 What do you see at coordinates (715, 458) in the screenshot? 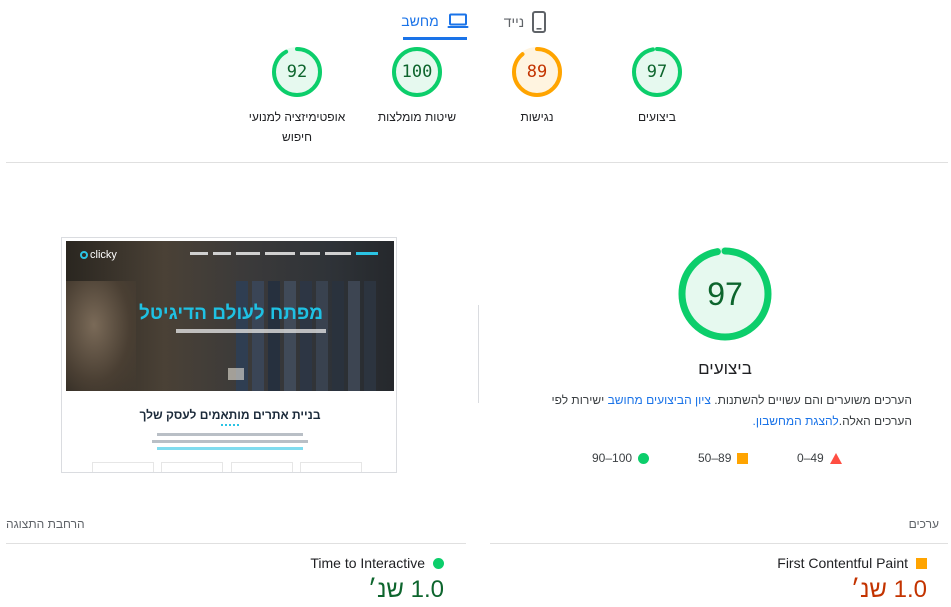
I see `legend-average-range: 50–89` at bounding box center [715, 458].